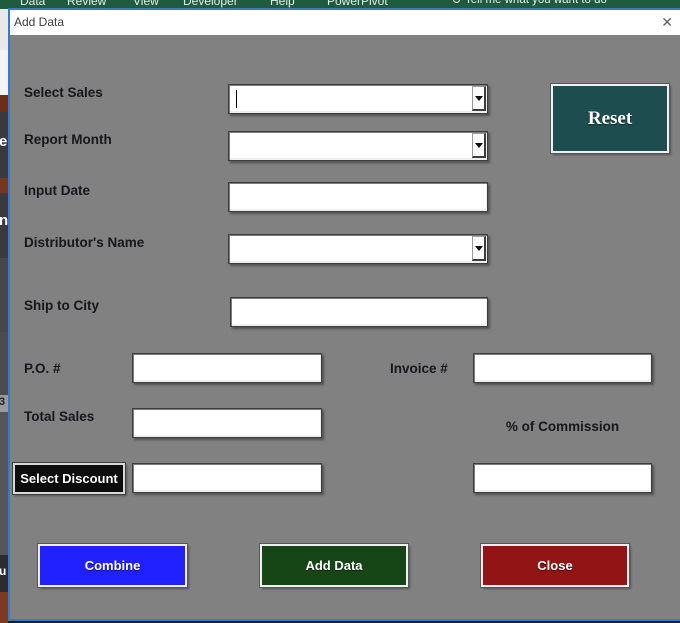  I want to click on background-window-strip: e n 3 u, so click(4, 316).